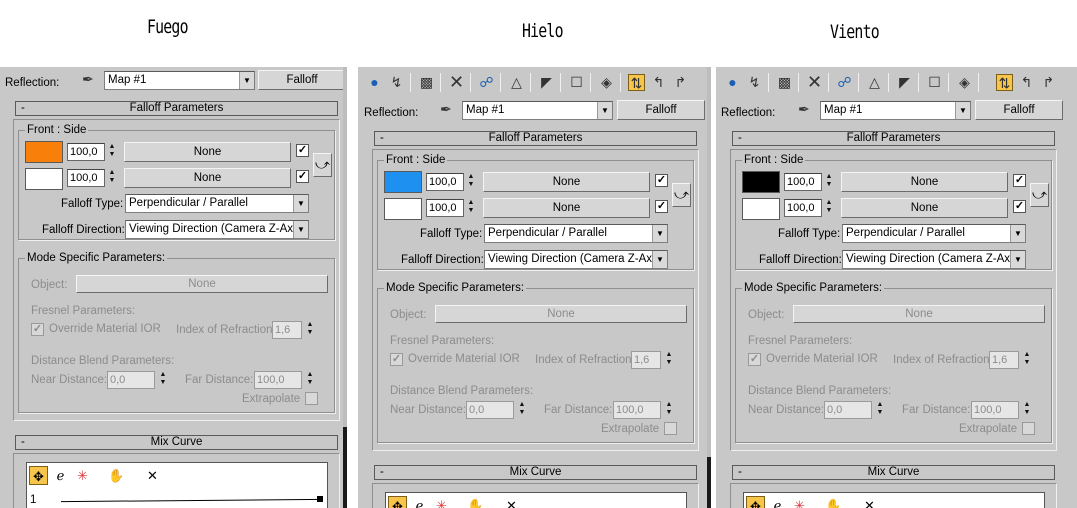 This screenshot has height=508, width=1077. What do you see at coordinates (1048, 82) in the screenshot?
I see `go-forward-icon: ↱` at bounding box center [1048, 82].